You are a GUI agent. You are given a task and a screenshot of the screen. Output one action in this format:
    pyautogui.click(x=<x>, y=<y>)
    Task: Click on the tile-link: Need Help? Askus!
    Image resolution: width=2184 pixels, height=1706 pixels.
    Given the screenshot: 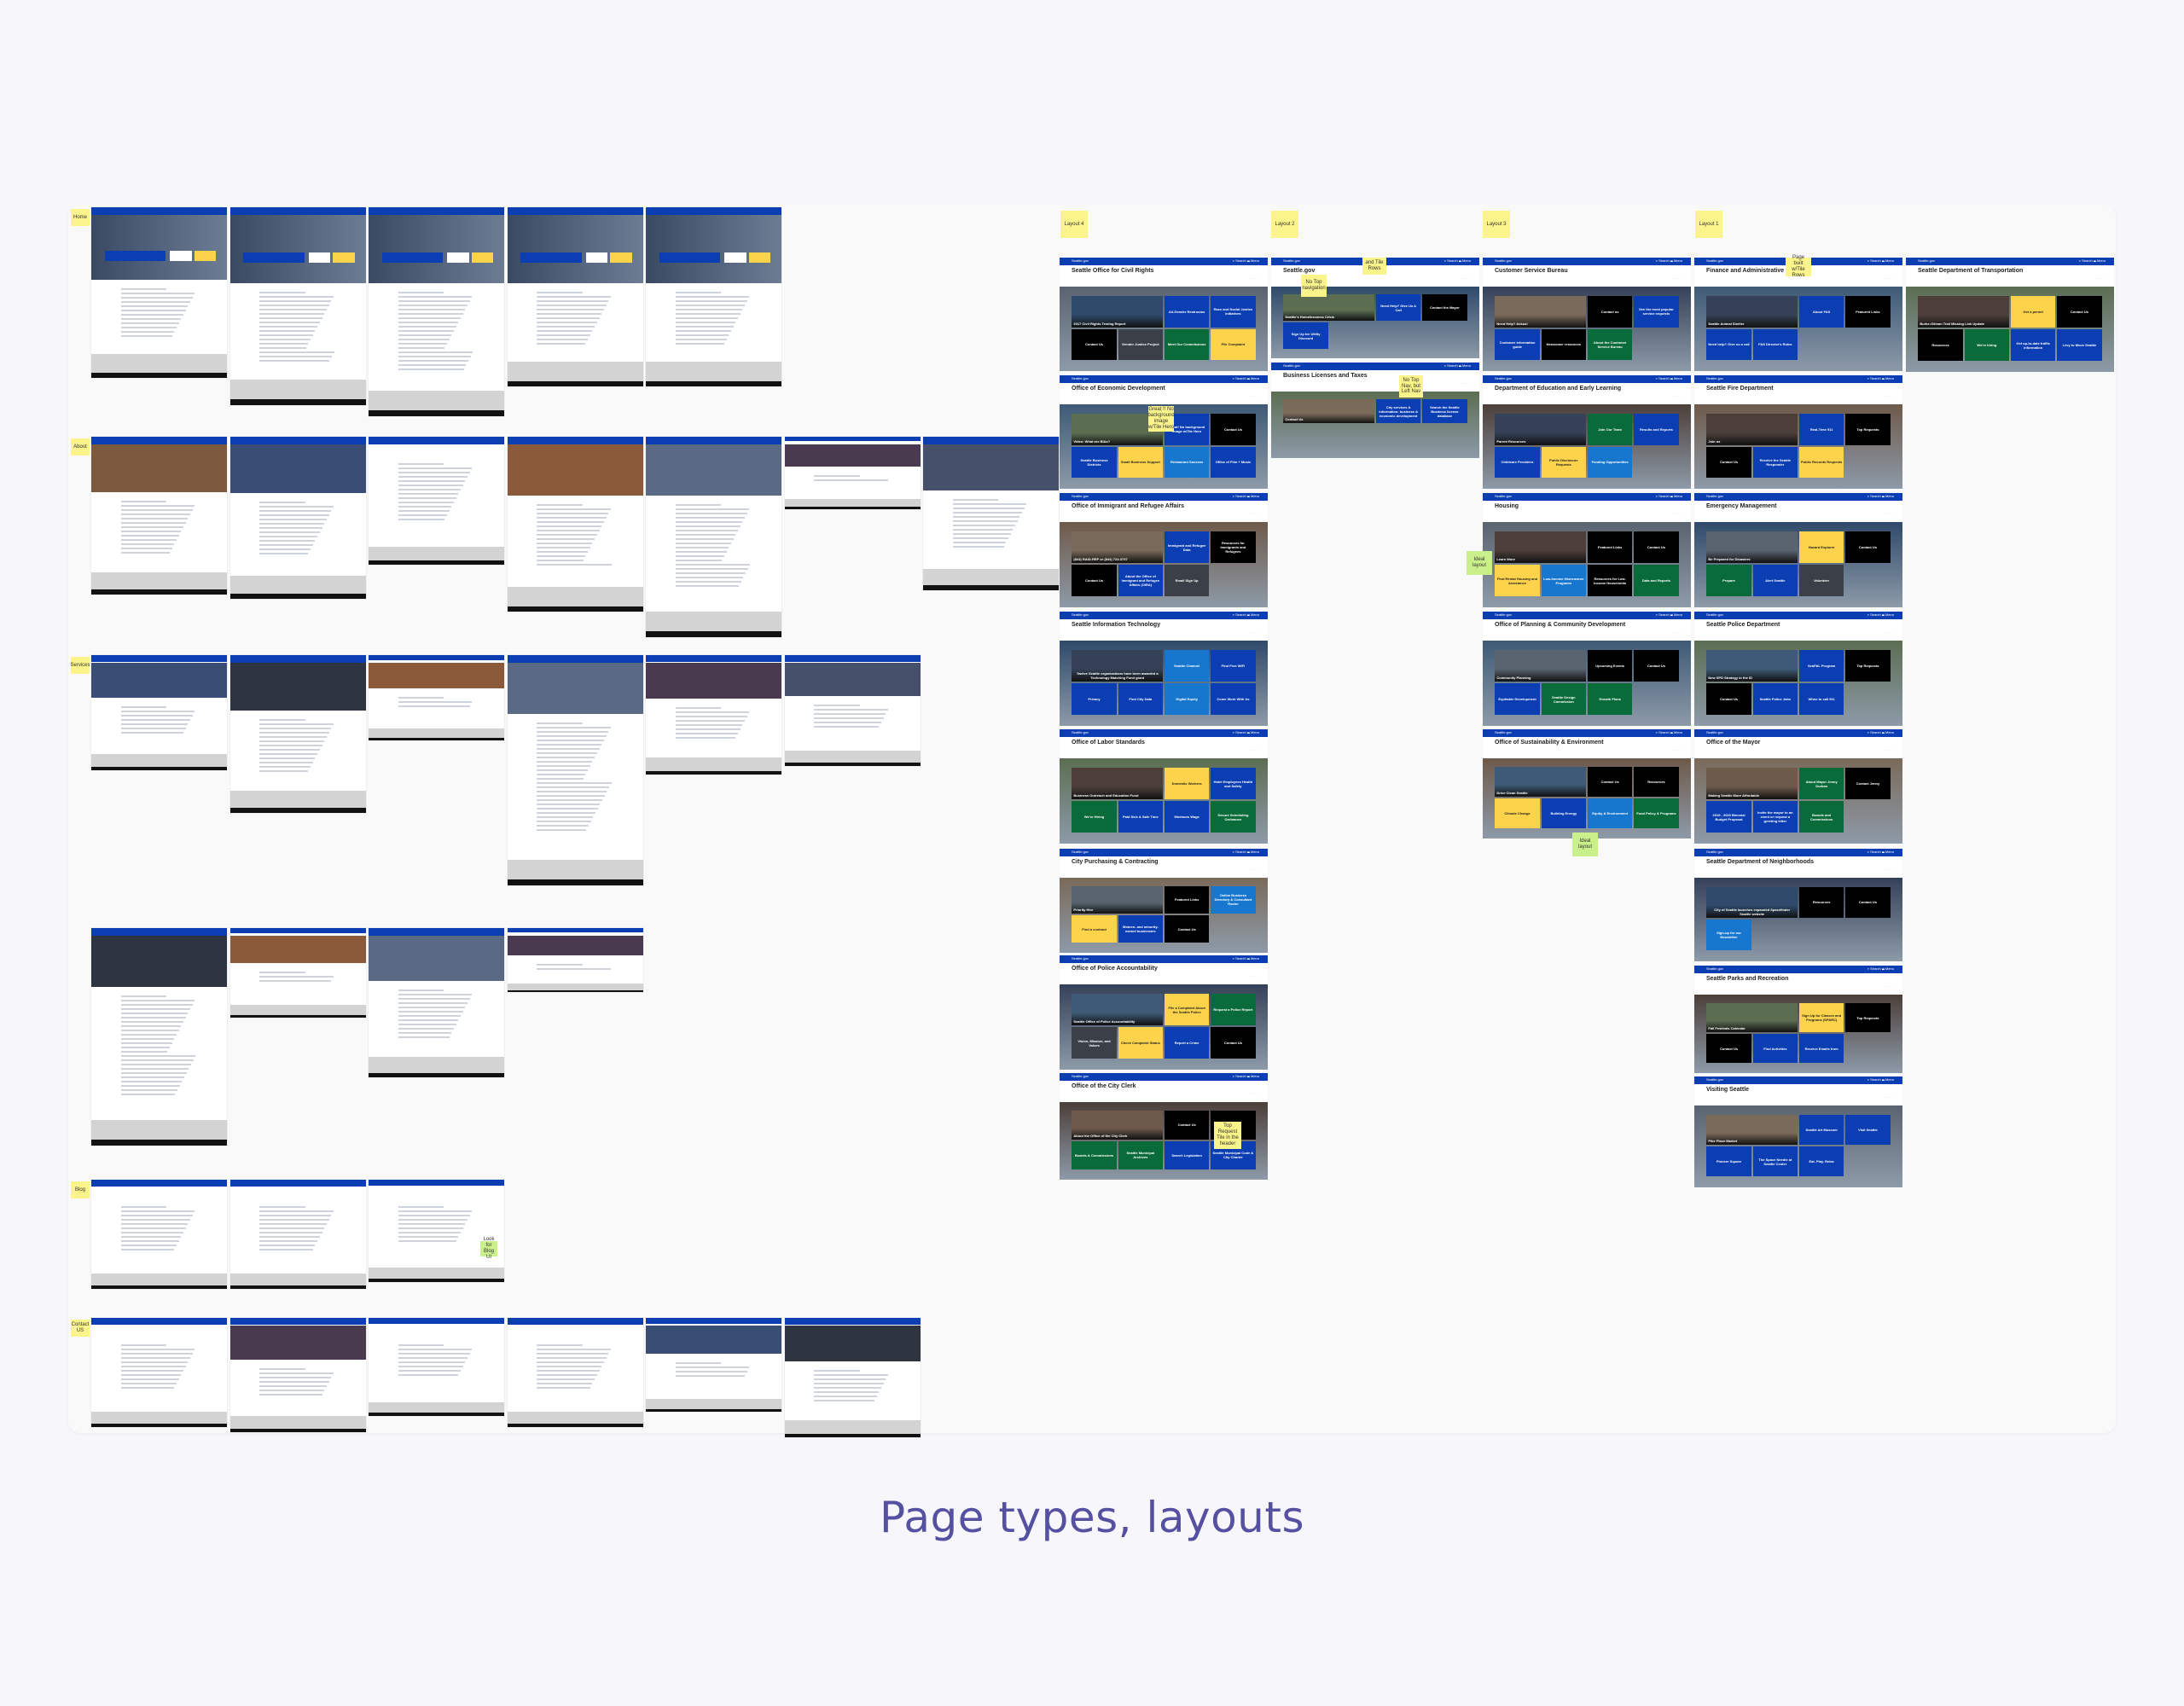 What is the action you would take?
    pyautogui.click(x=1540, y=311)
    